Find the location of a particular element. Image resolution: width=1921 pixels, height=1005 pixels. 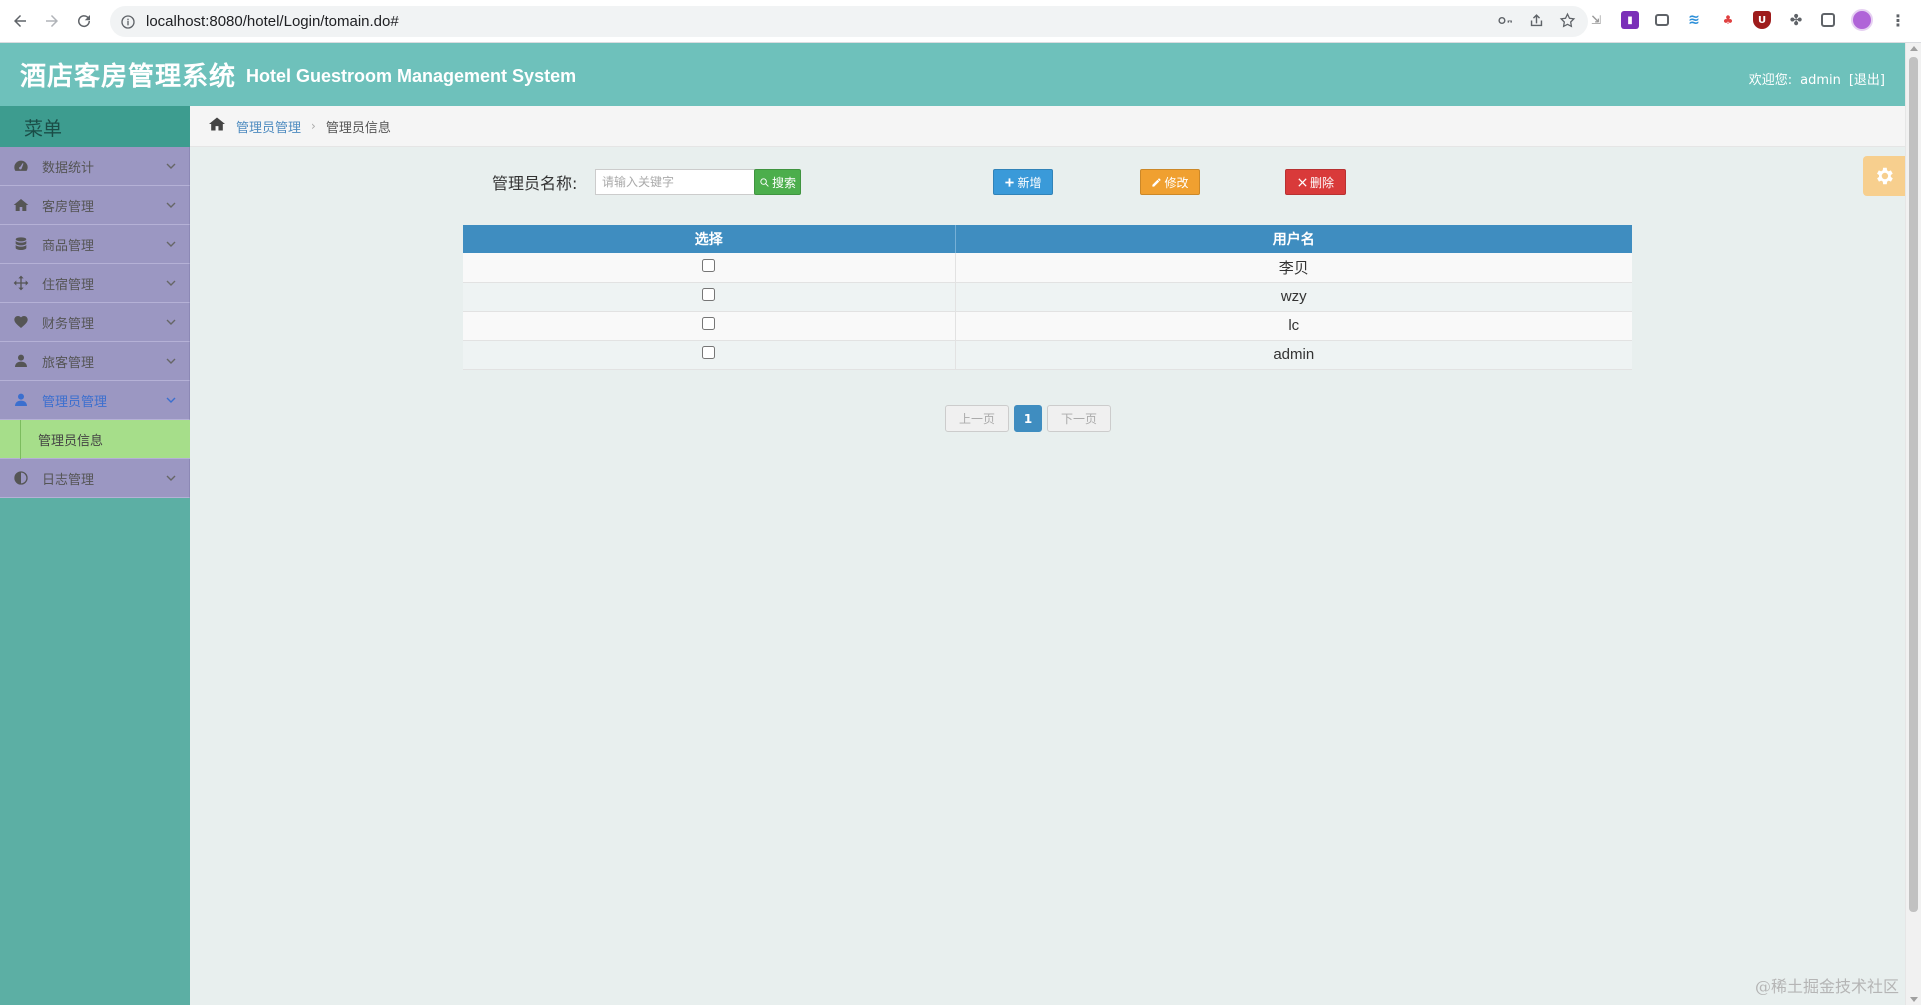

sidebar-item-goods: 商品管理 is located at coordinates (95, 244).